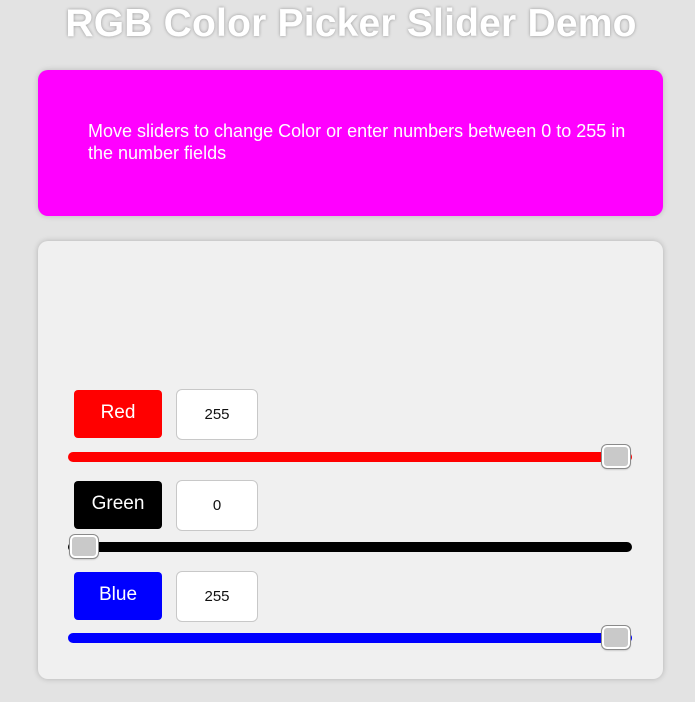 This screenshot has width=695, height=702. I want to click on blue-slider-thumb, so click(616, 637).